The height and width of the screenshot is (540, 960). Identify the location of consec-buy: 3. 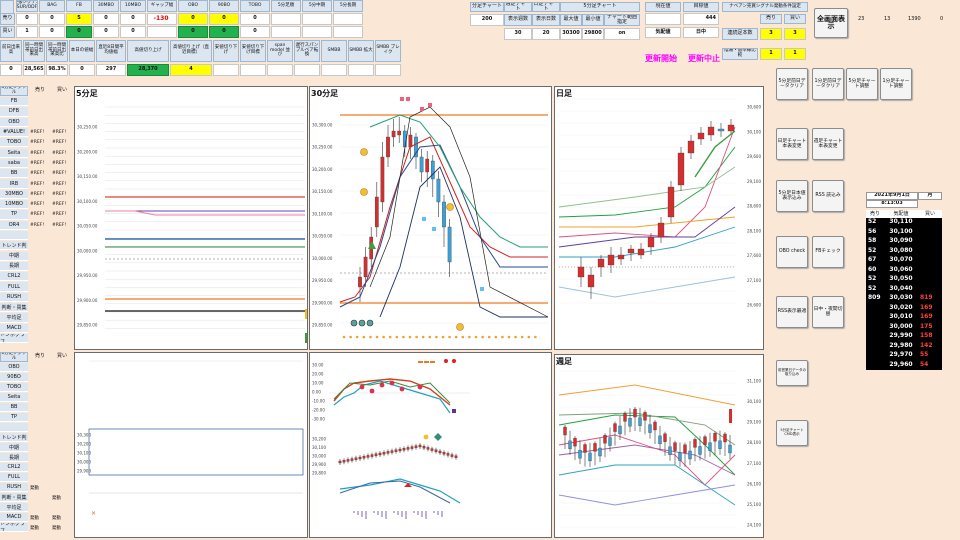
(795, 34).